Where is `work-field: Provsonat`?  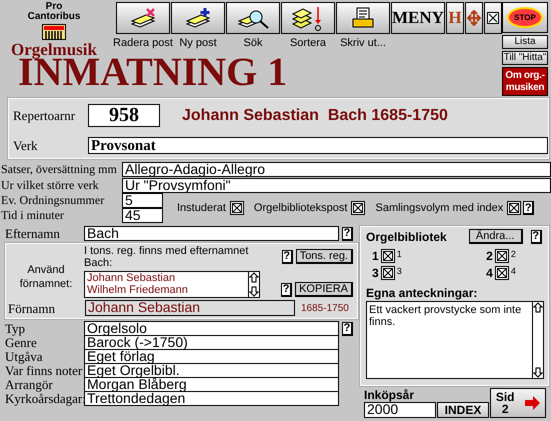
work-field: Provsonat is located at coordinates (318, 145).